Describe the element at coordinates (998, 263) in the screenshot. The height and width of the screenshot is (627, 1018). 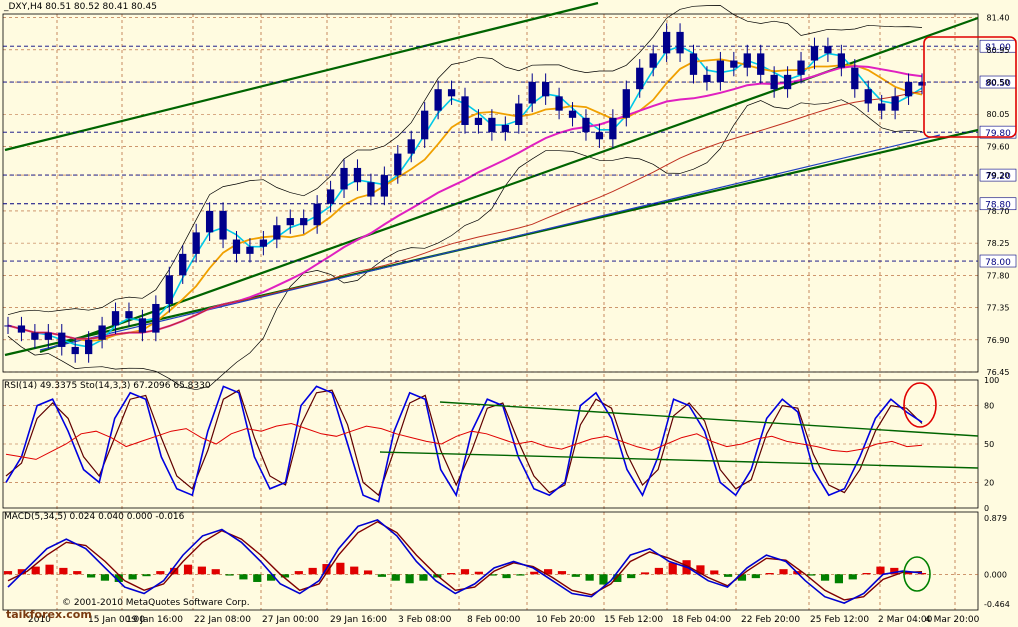
I see `level-label: 78.00` at that location.